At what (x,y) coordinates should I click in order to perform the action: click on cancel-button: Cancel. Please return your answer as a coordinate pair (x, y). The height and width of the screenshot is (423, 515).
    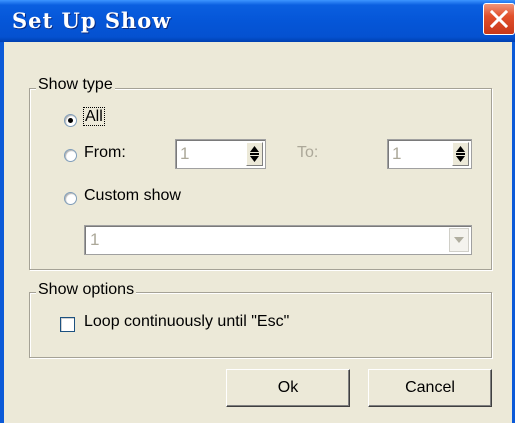
    Looking at the image, I should click on (430, 388).